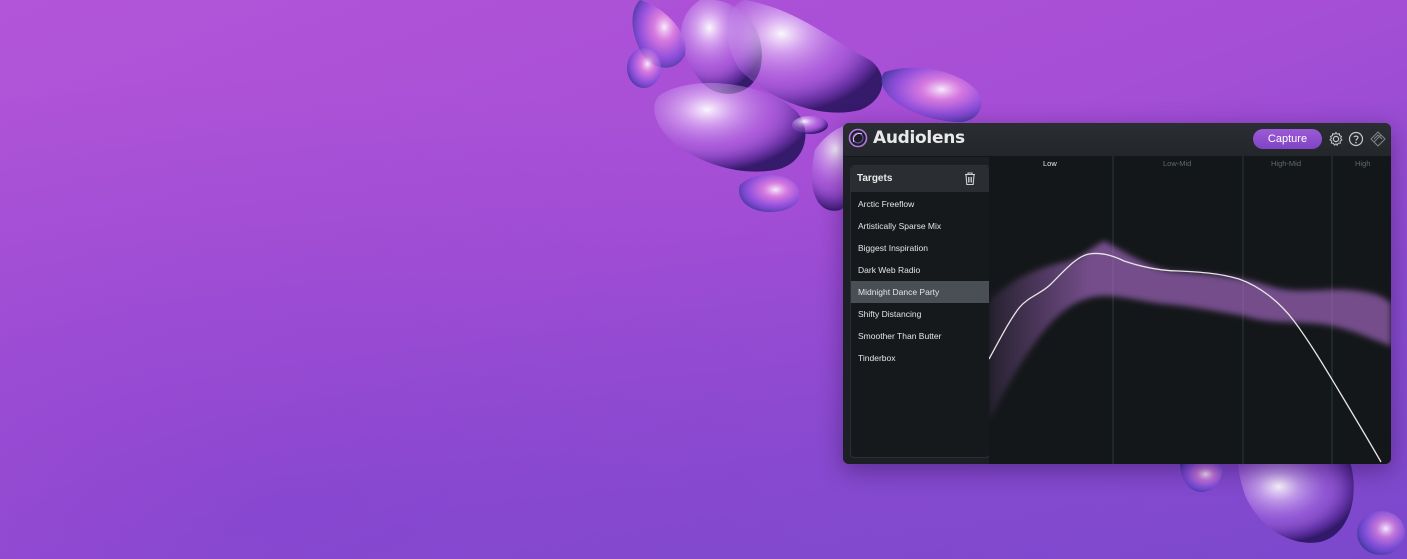 Image resolution: width=1407 pixels, height=559 pixels. What do you see at coordinates (1117, 140) in the screenshot?
I see `title-bar: Audiolens Capture` at bounding box center [1117, 140].